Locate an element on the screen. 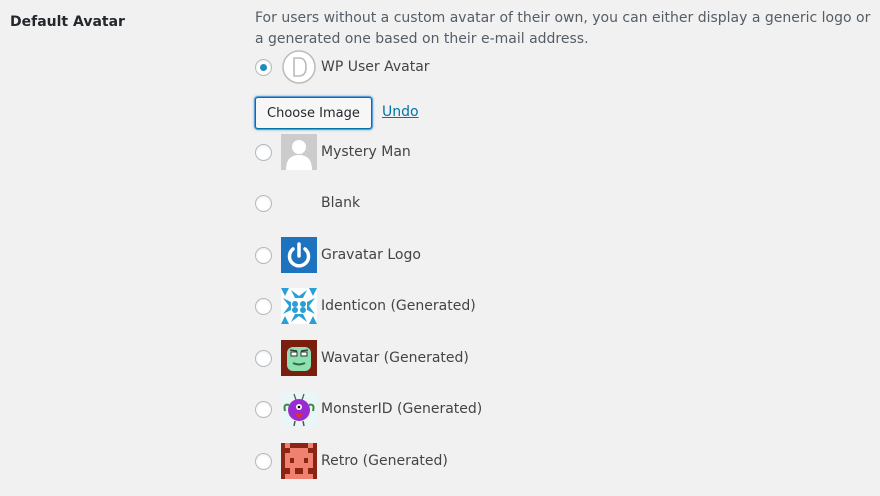 This screenshot has height=496, width=880. radio-gravatar-logo is located at coordinates (263, 255).